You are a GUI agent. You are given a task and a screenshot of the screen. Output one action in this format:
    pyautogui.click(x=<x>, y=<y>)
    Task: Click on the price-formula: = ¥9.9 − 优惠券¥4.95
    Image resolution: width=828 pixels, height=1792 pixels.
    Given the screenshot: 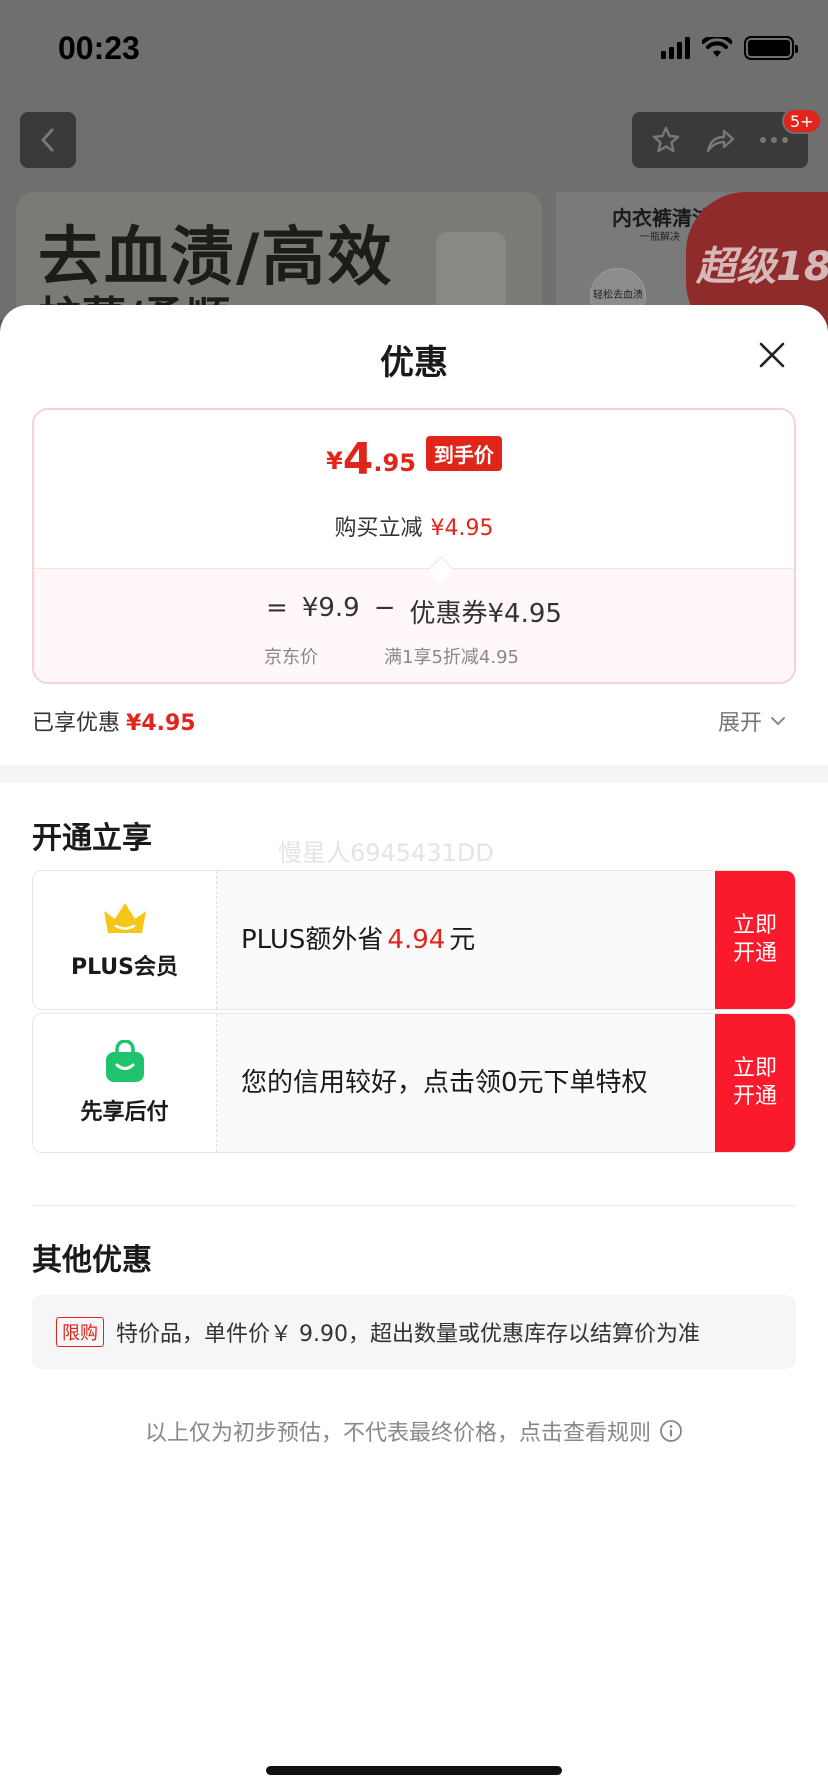 What is the action you would take?
    pyautogui.click(x=414, y=611)
    